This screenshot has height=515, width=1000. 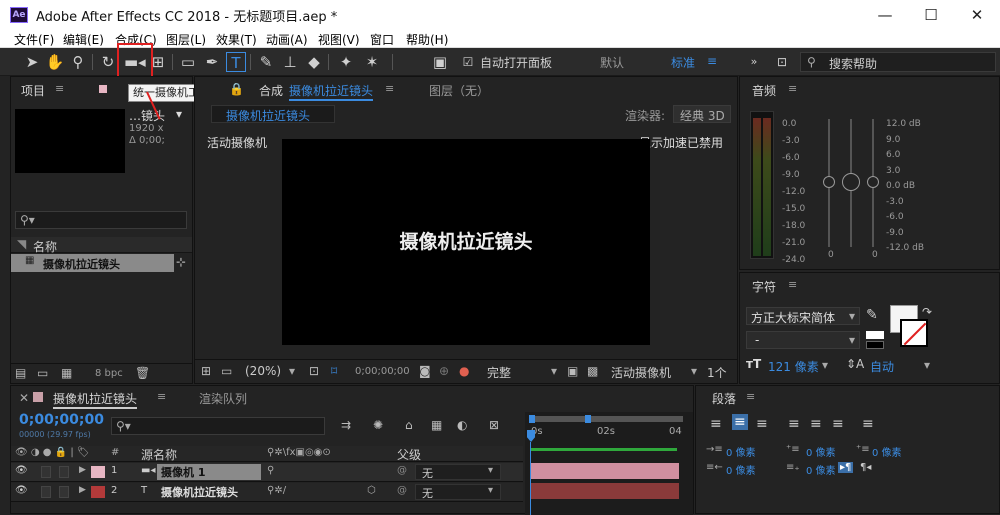 I want to click on menu-view: 视图(V), so click(x=339, y=39).